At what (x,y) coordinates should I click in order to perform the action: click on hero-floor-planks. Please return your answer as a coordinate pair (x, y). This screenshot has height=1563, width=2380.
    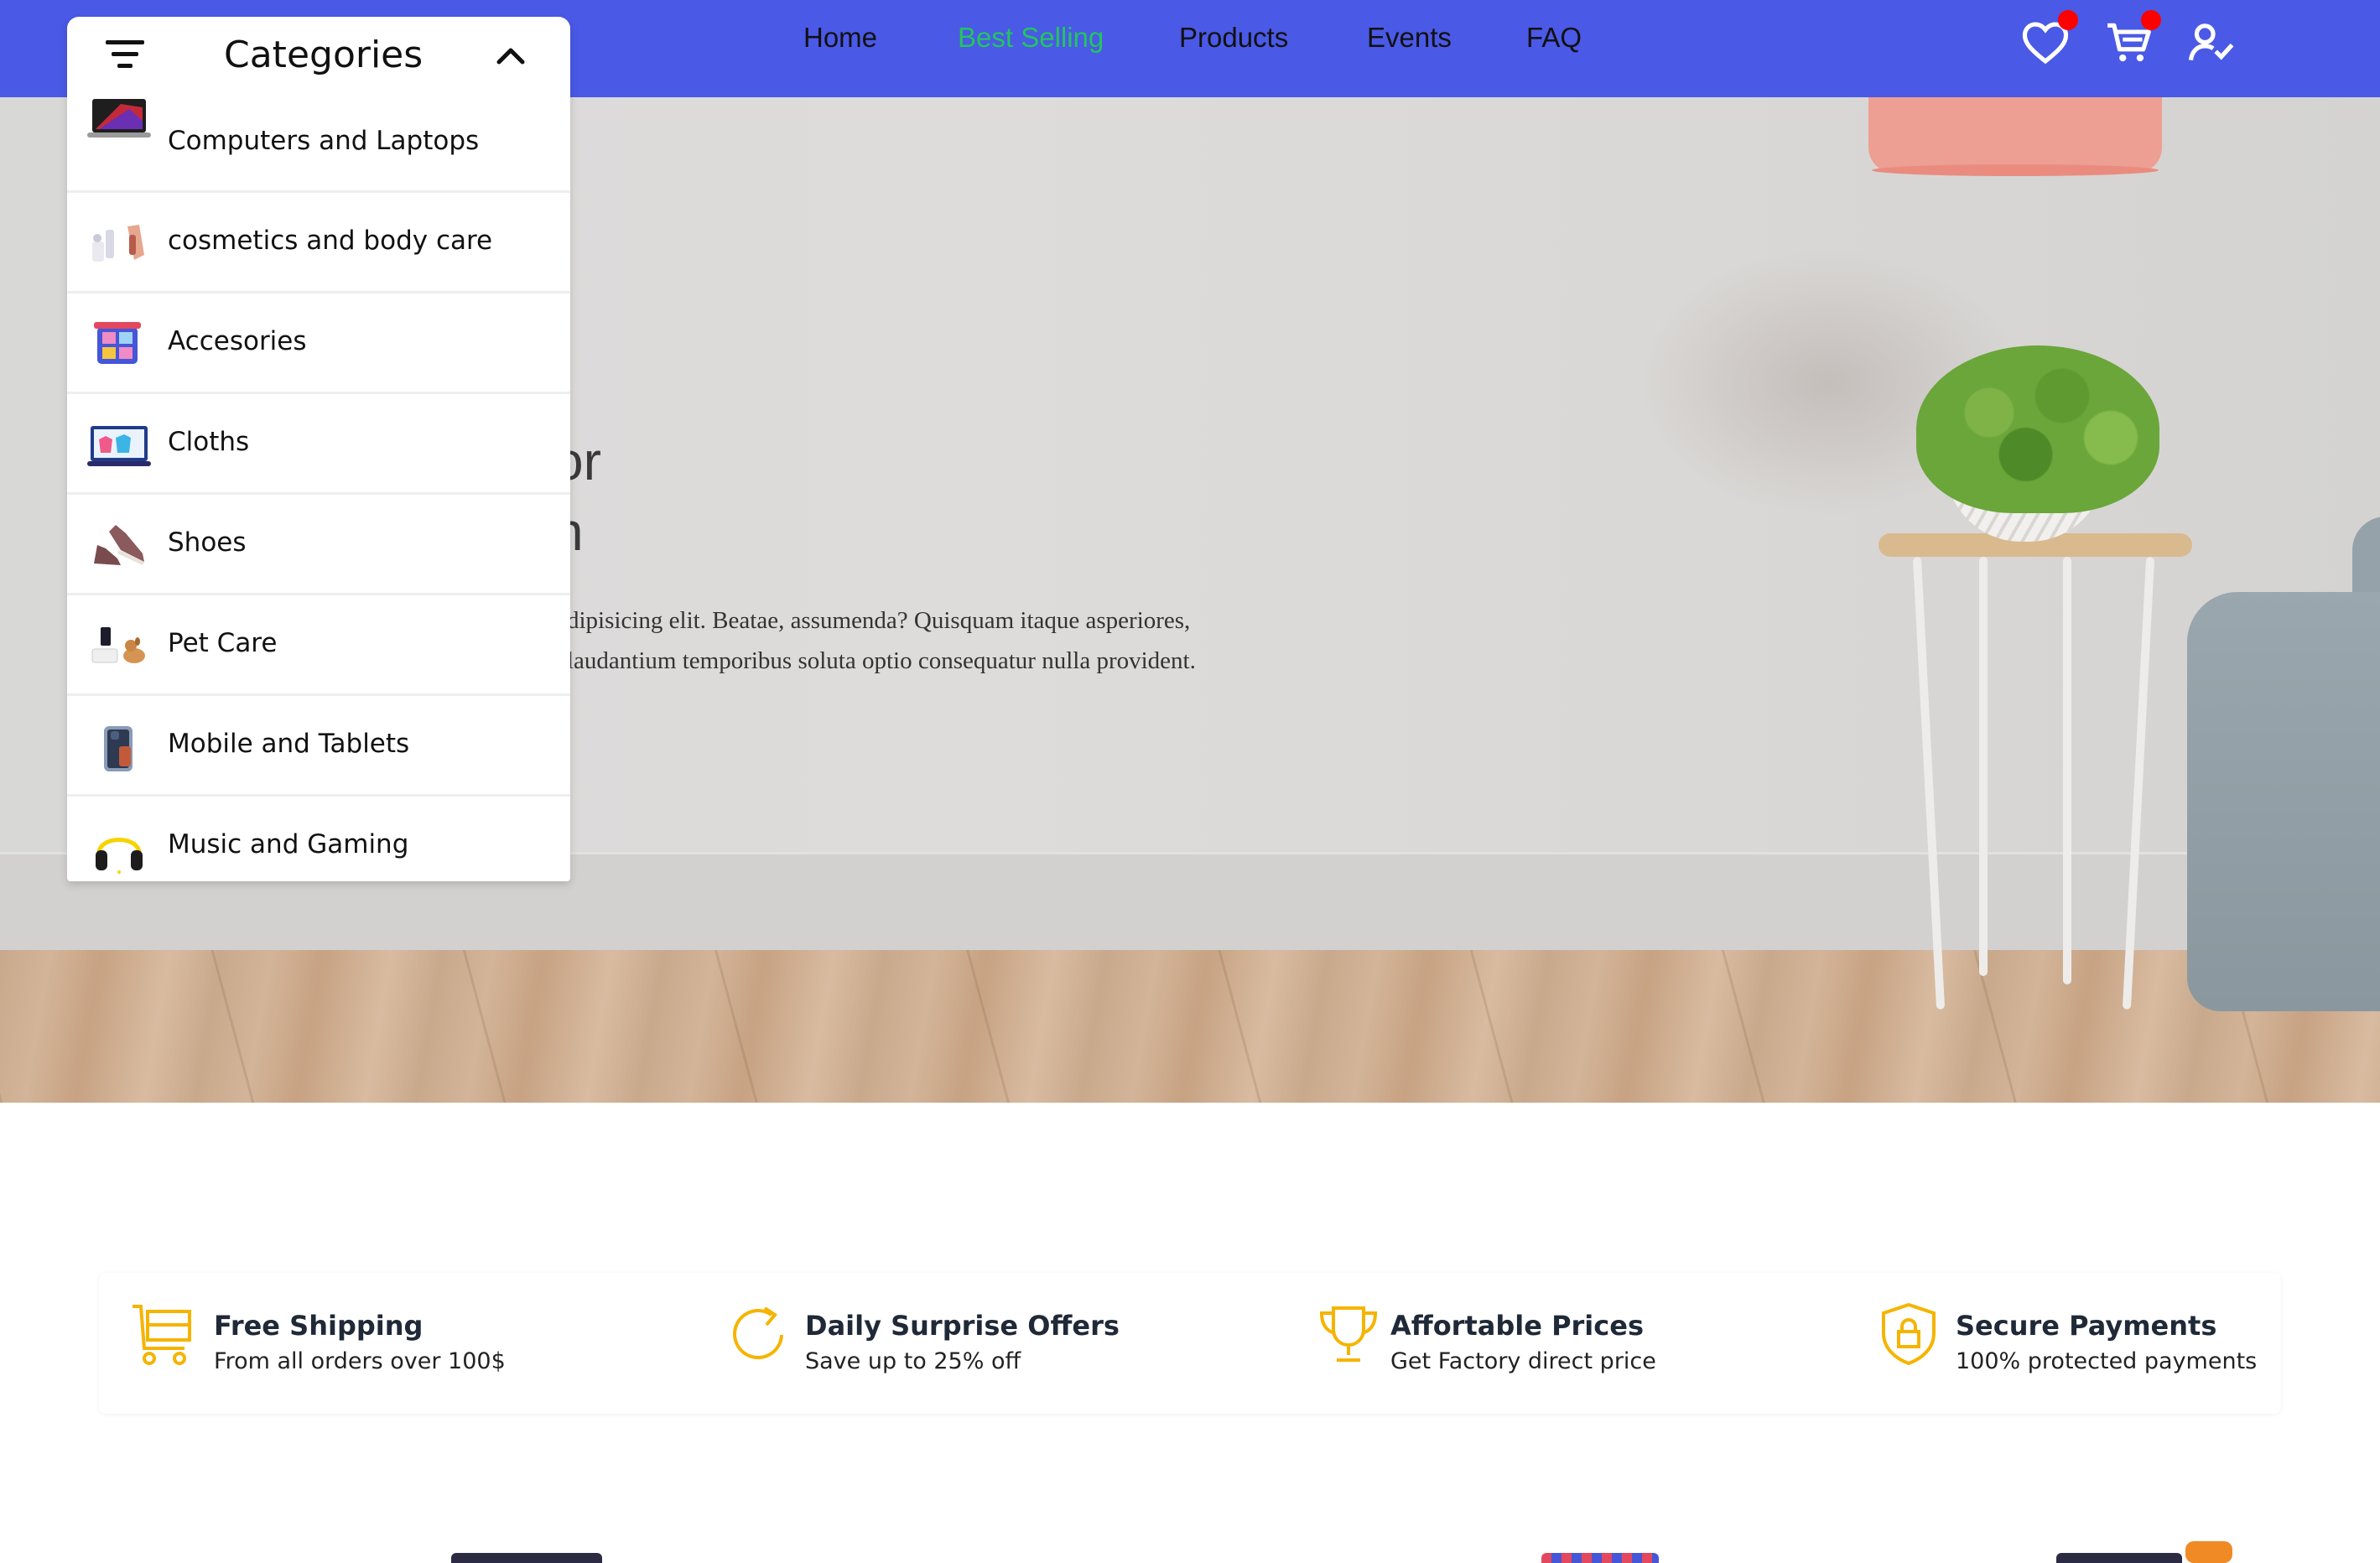
    Looking at the image, I should click on (1190, 1026).